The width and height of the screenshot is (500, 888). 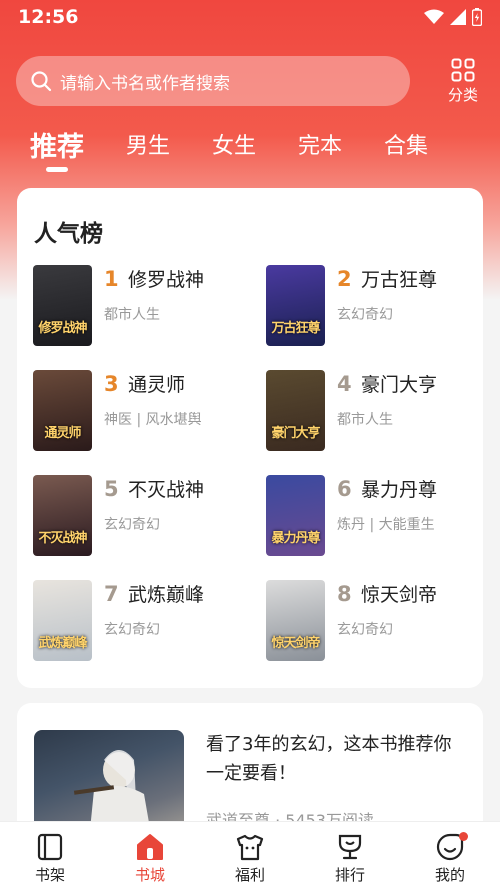 What do you see at coordinates (406, 144) in the screenshot?
I see `tab-collection: 合集` at bounding box center [406, 144].